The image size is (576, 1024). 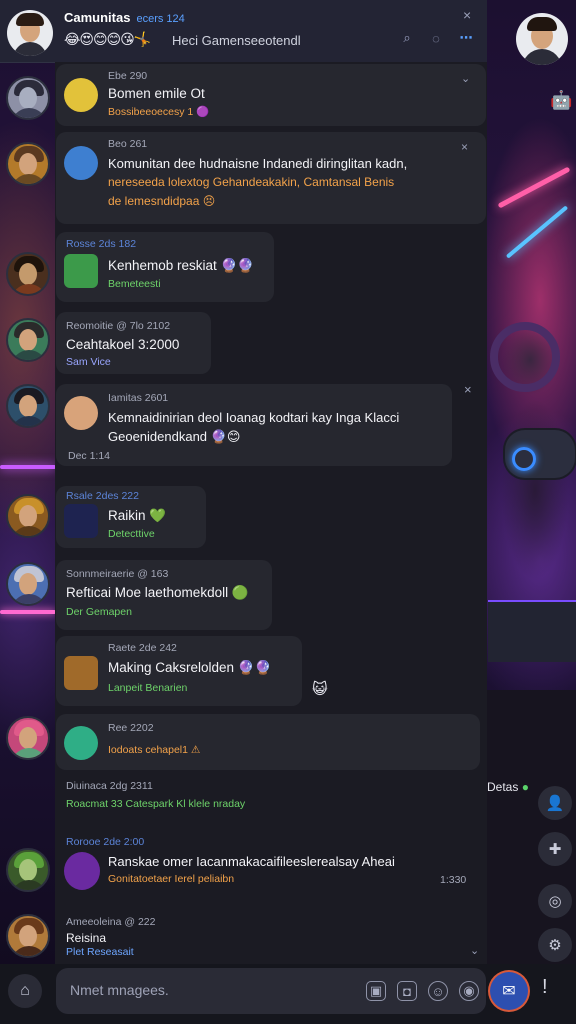 What do you see at coordinates (320, 689) in the screenshot?
I see `sticker-icon: 😺` at bounding box center [320, 689].